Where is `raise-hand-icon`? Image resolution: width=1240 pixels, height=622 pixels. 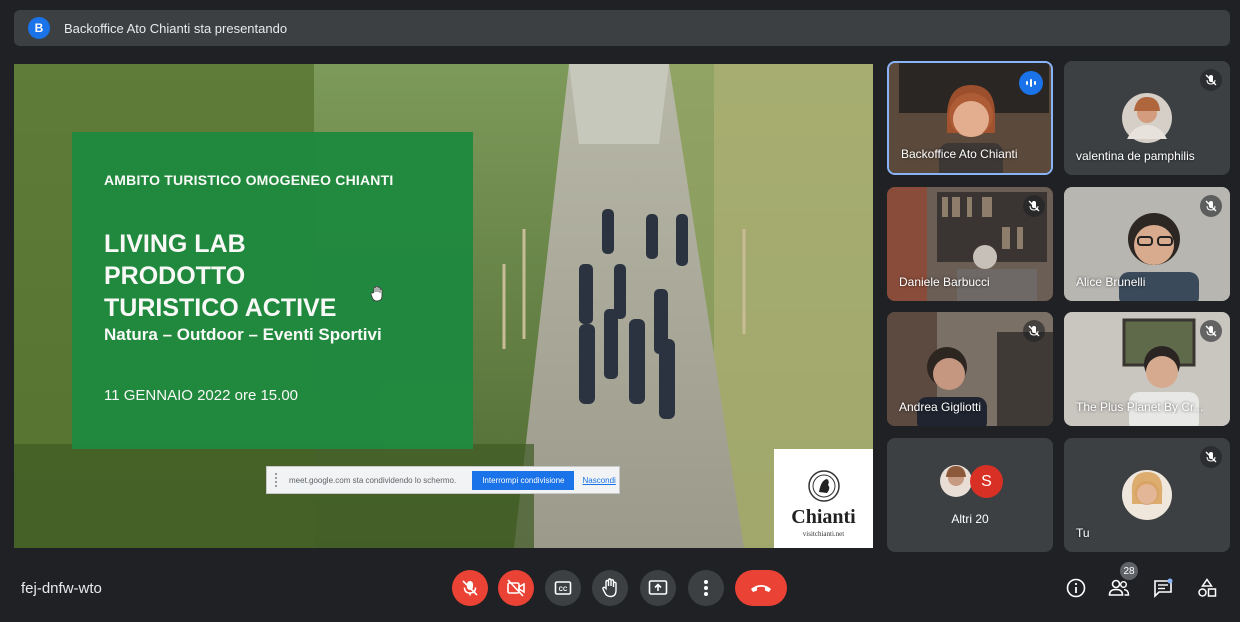
raise-hand-icon is located at coordinates (609, 588).